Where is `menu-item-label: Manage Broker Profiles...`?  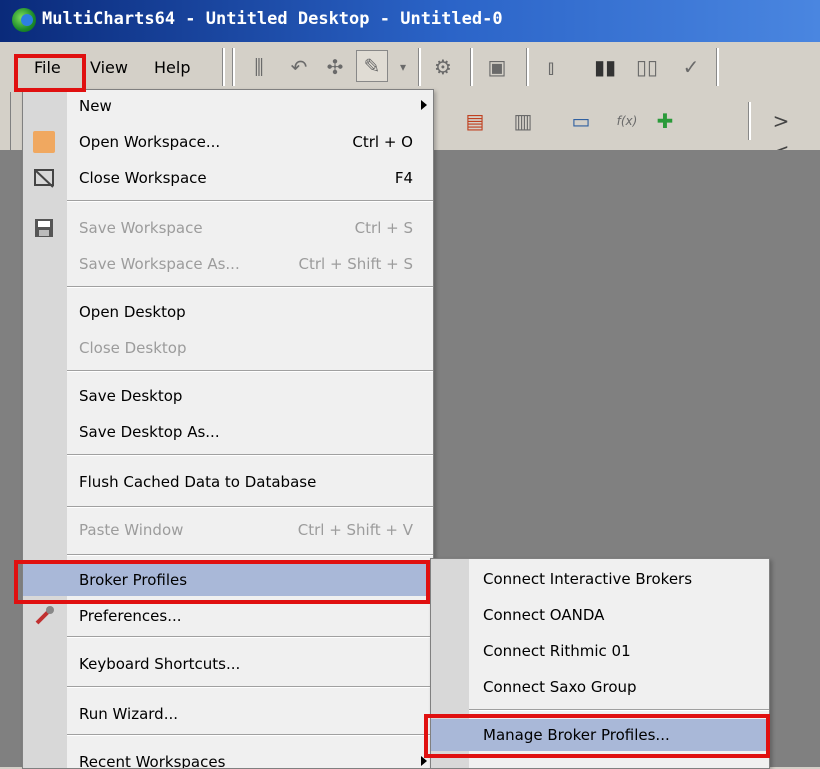
menu-item-label: Manage Broker Profiles... is located at coordinates (576, 735).